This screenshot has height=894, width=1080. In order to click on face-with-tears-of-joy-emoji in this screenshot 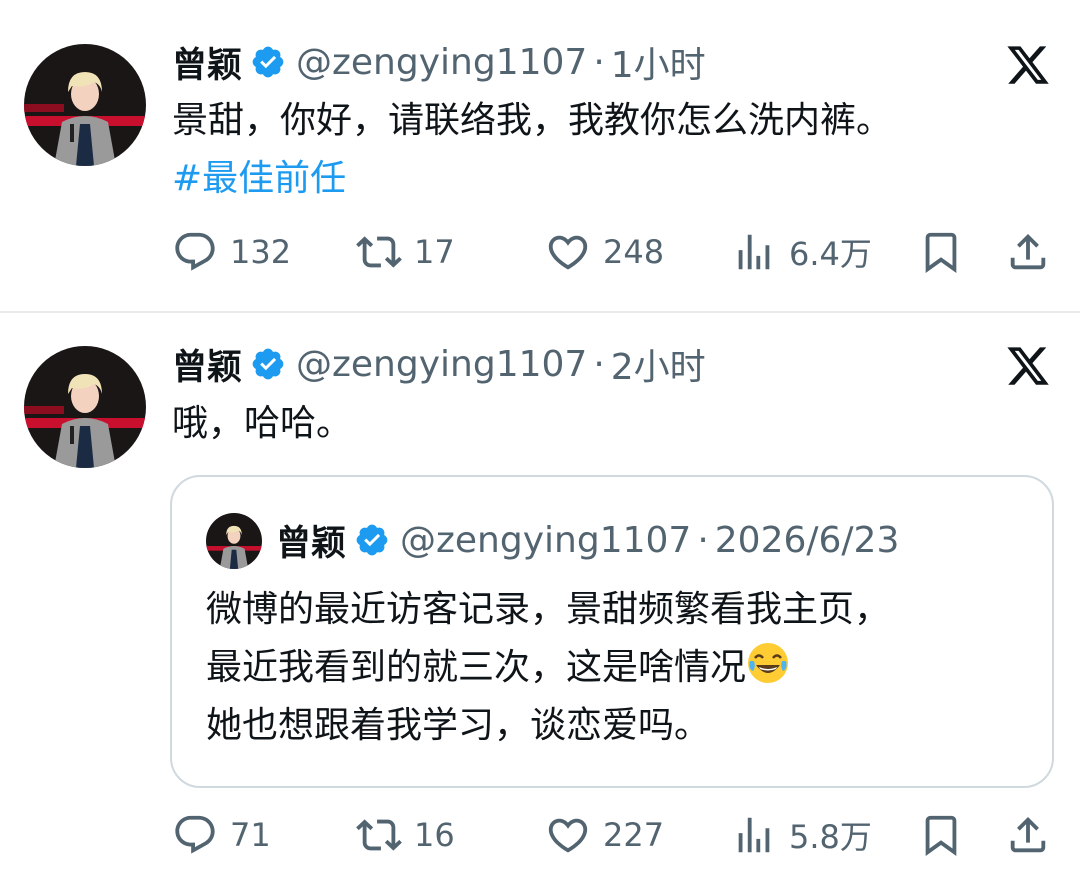, I will do `click(768, 663)`.